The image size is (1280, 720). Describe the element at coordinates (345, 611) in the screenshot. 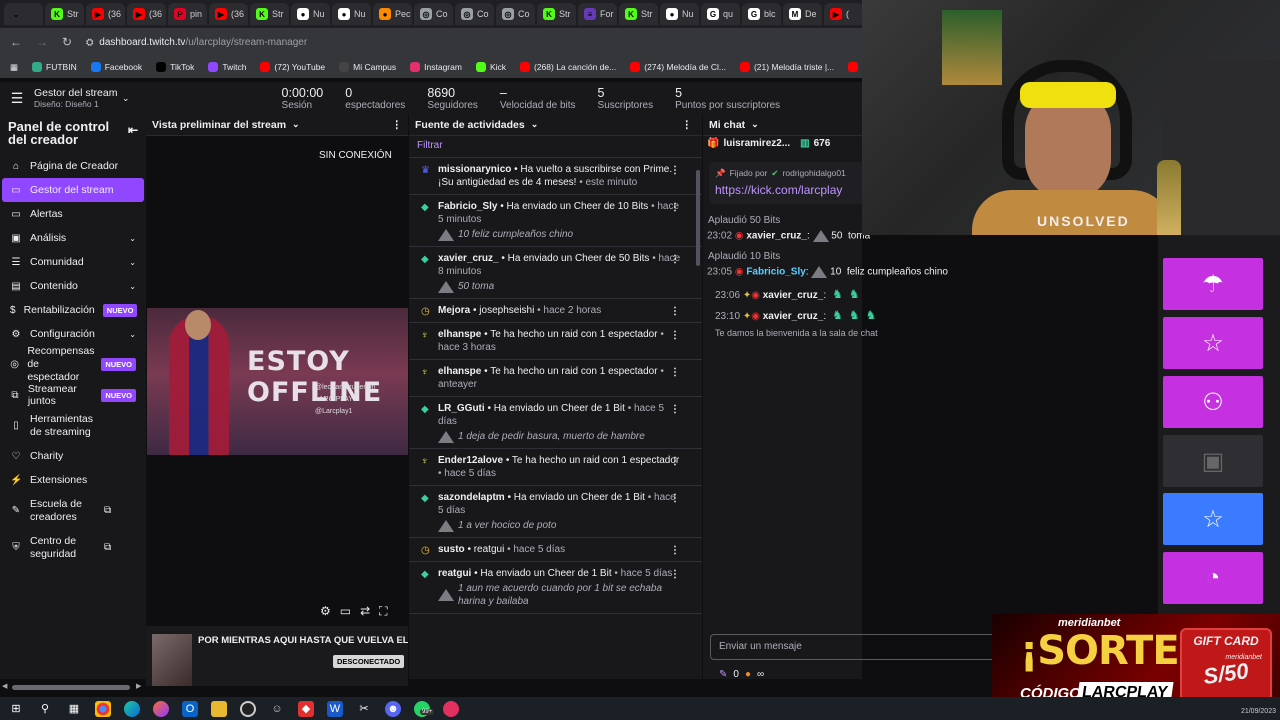

I see `theater-mode-icon: ▭` at that location.